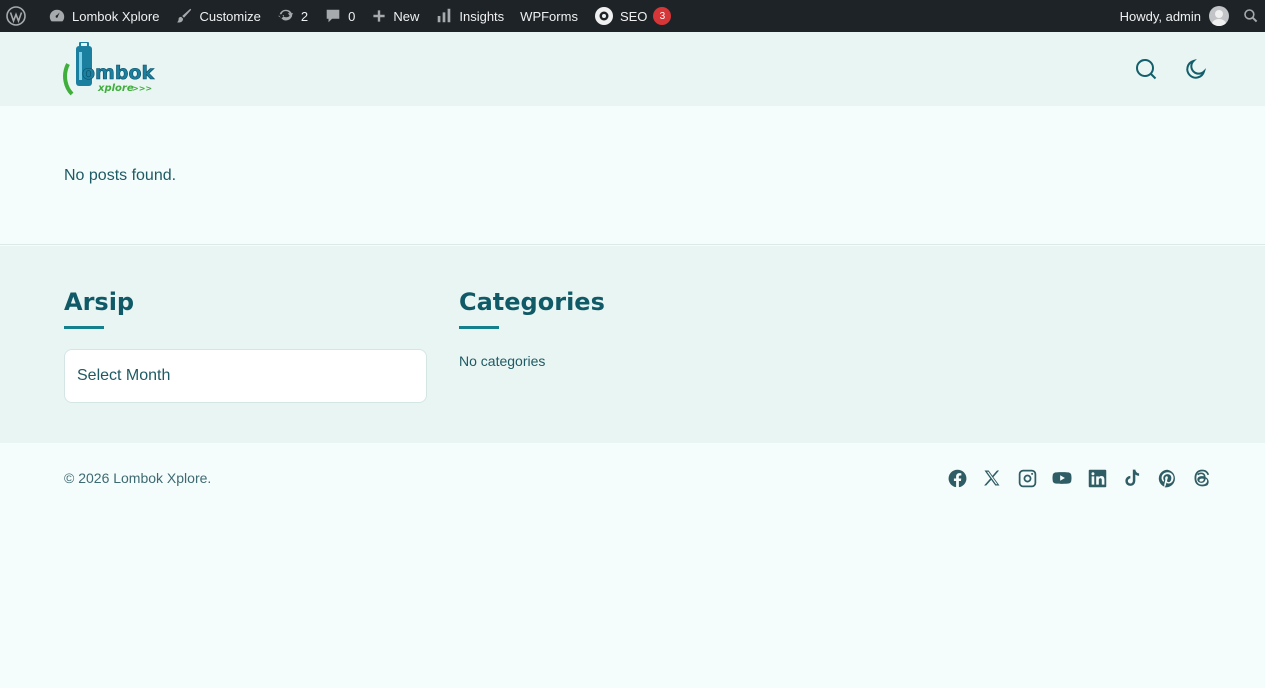  I want to click on search-button, so click(1146, 69).